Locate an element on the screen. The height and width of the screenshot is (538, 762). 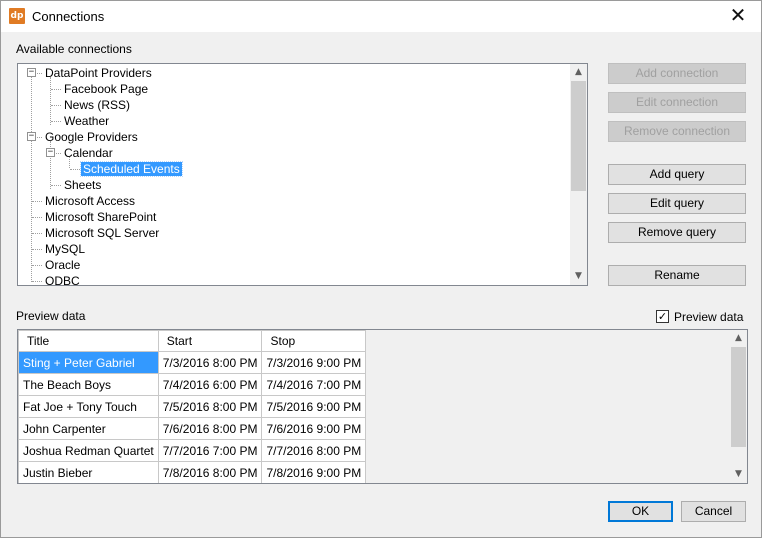
column-header: Title is located at coordinates (88, 341).